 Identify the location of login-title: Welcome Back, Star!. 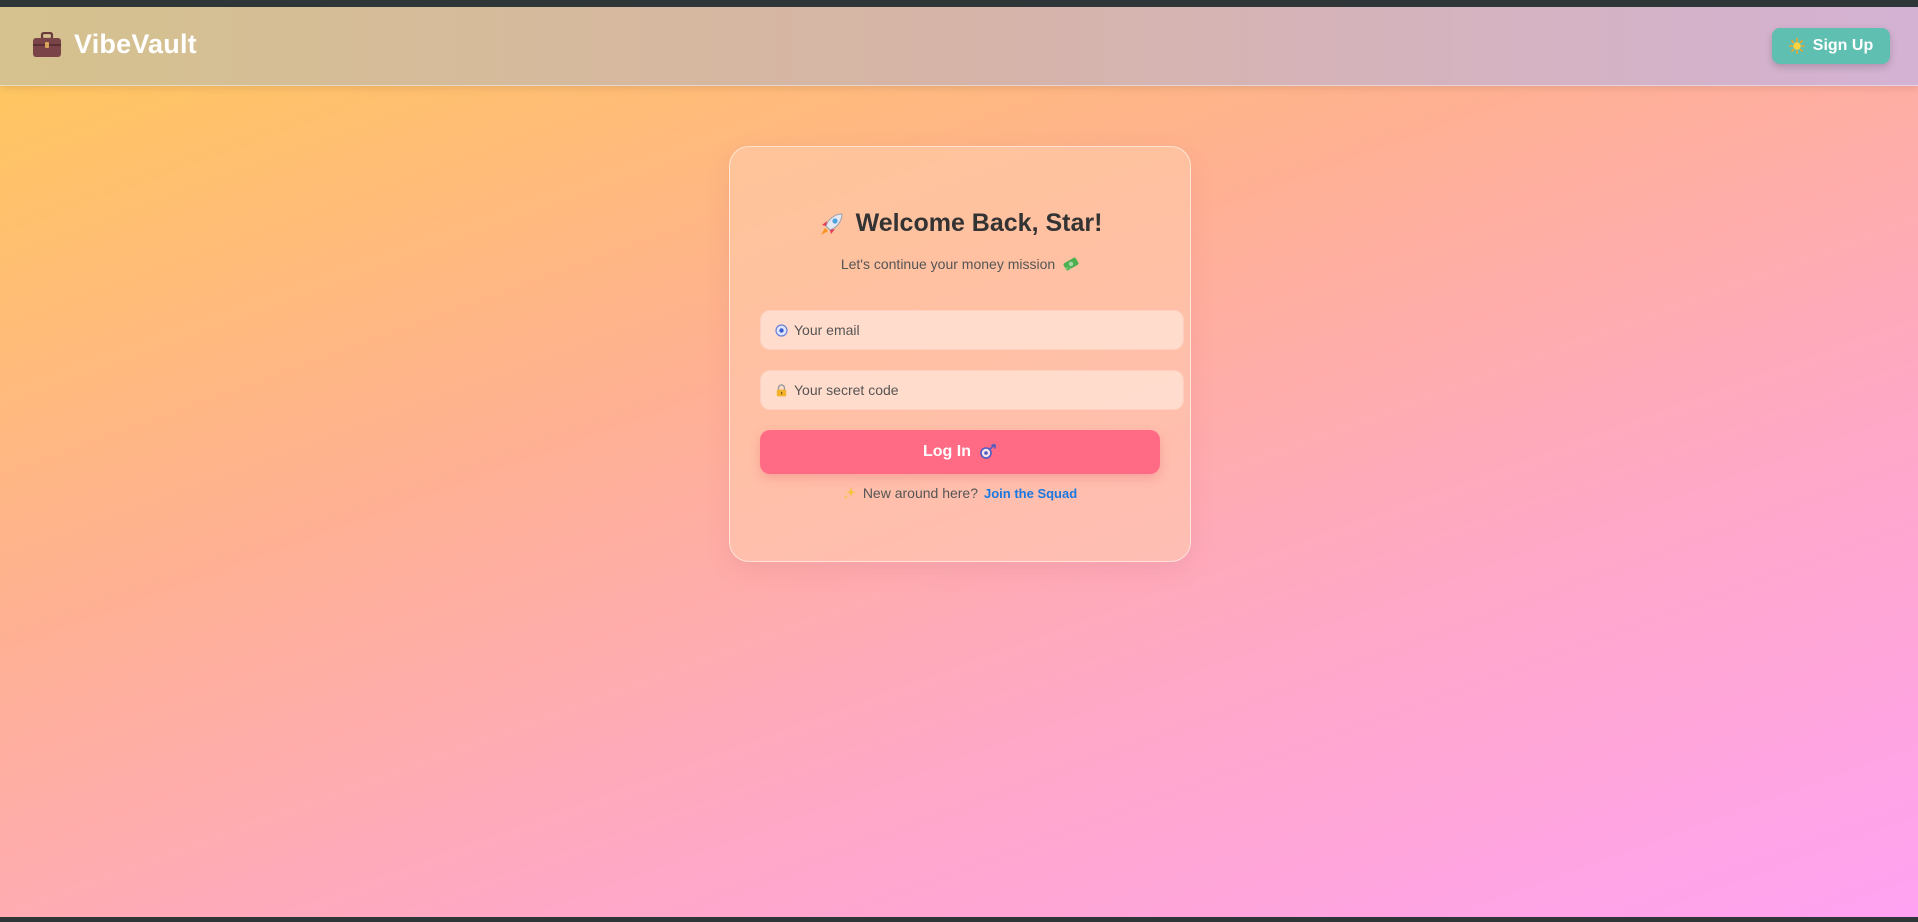
(960, 223).